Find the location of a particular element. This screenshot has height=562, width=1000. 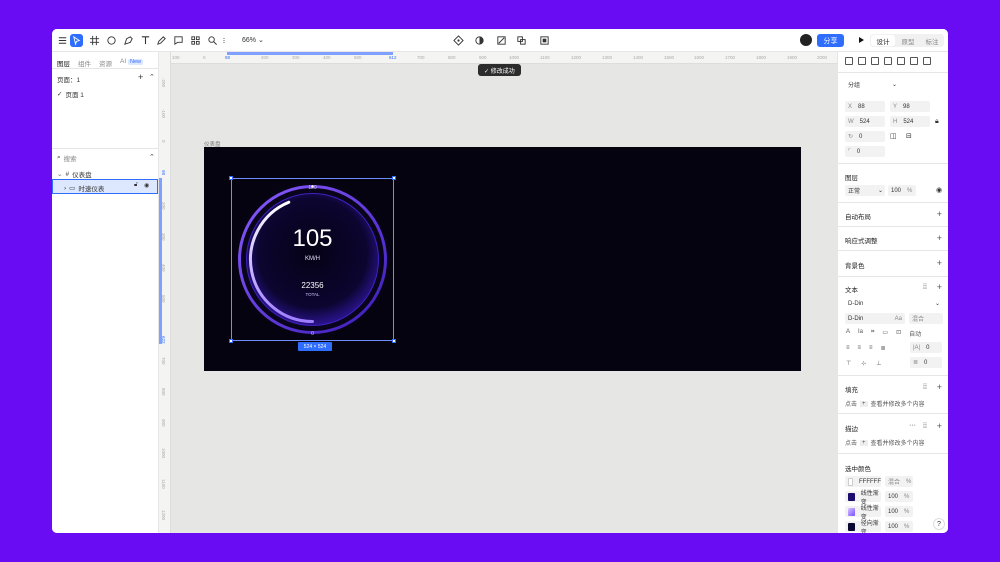

lock-icon: 🔓︎ is located at coordinates (136, 185).